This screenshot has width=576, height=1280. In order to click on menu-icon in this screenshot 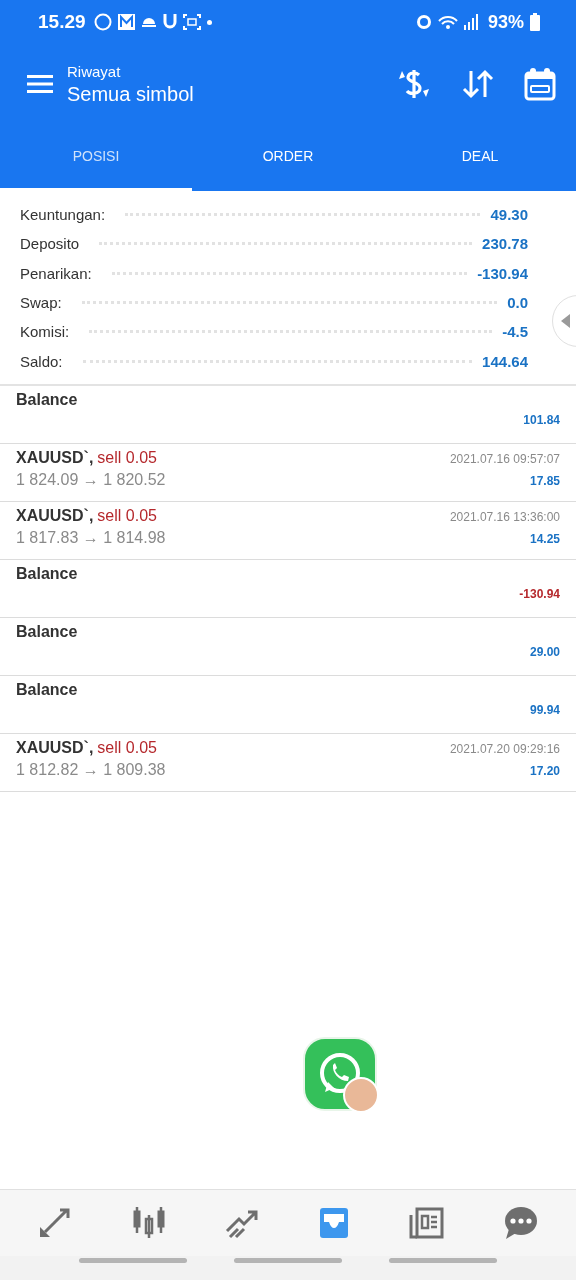, I will do `click(40, 84)`.